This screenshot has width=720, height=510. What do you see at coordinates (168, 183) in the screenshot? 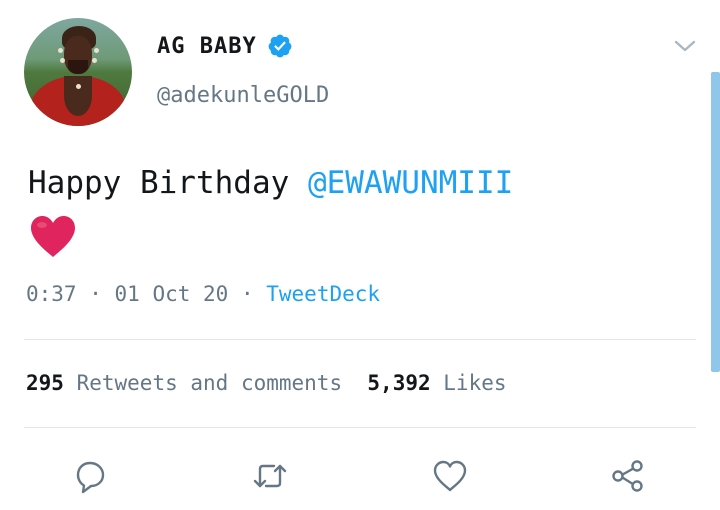
I see `tweet-body: Happy Birthday` at bounding box center [168, 183].